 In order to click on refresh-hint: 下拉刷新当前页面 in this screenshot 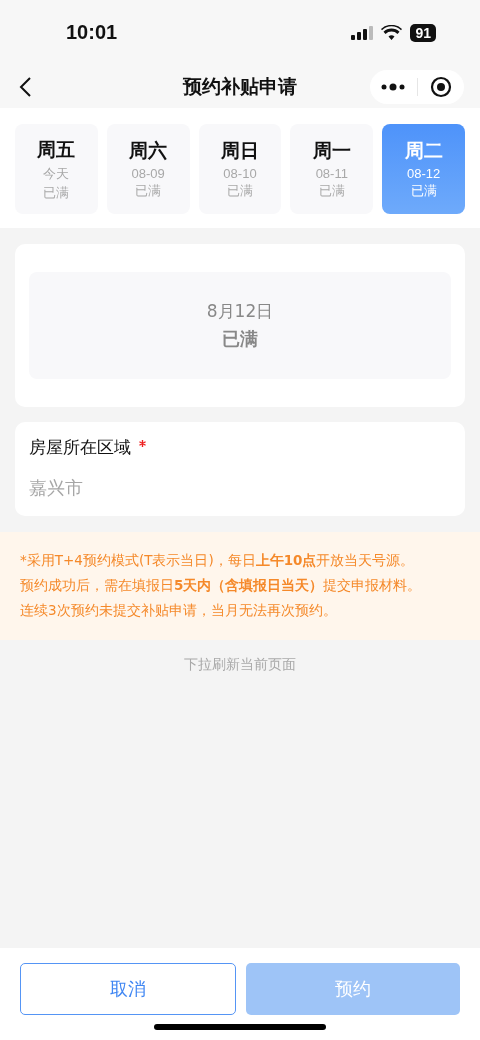, I will do `click(240, 665)`.